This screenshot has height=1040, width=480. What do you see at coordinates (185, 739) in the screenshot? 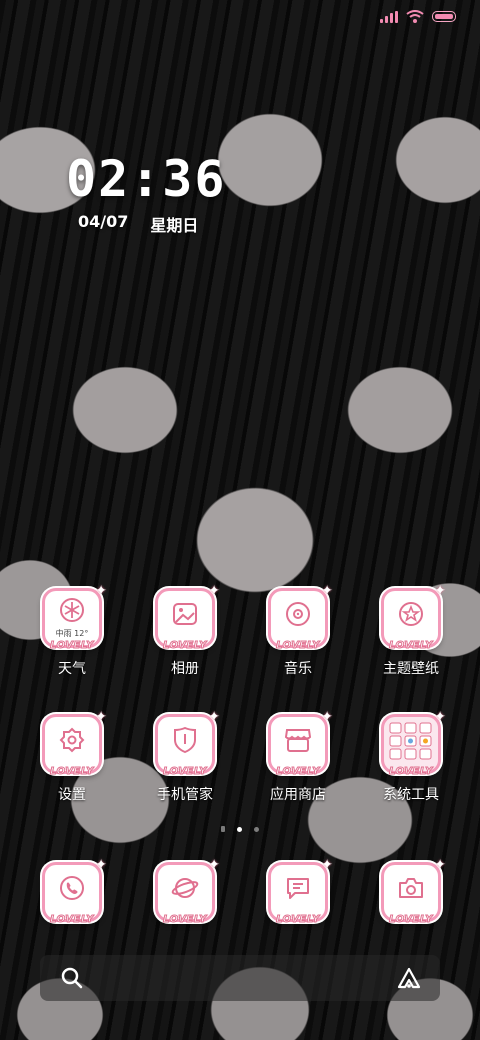
I see `shield-icon` at bounding box center [185, 739].